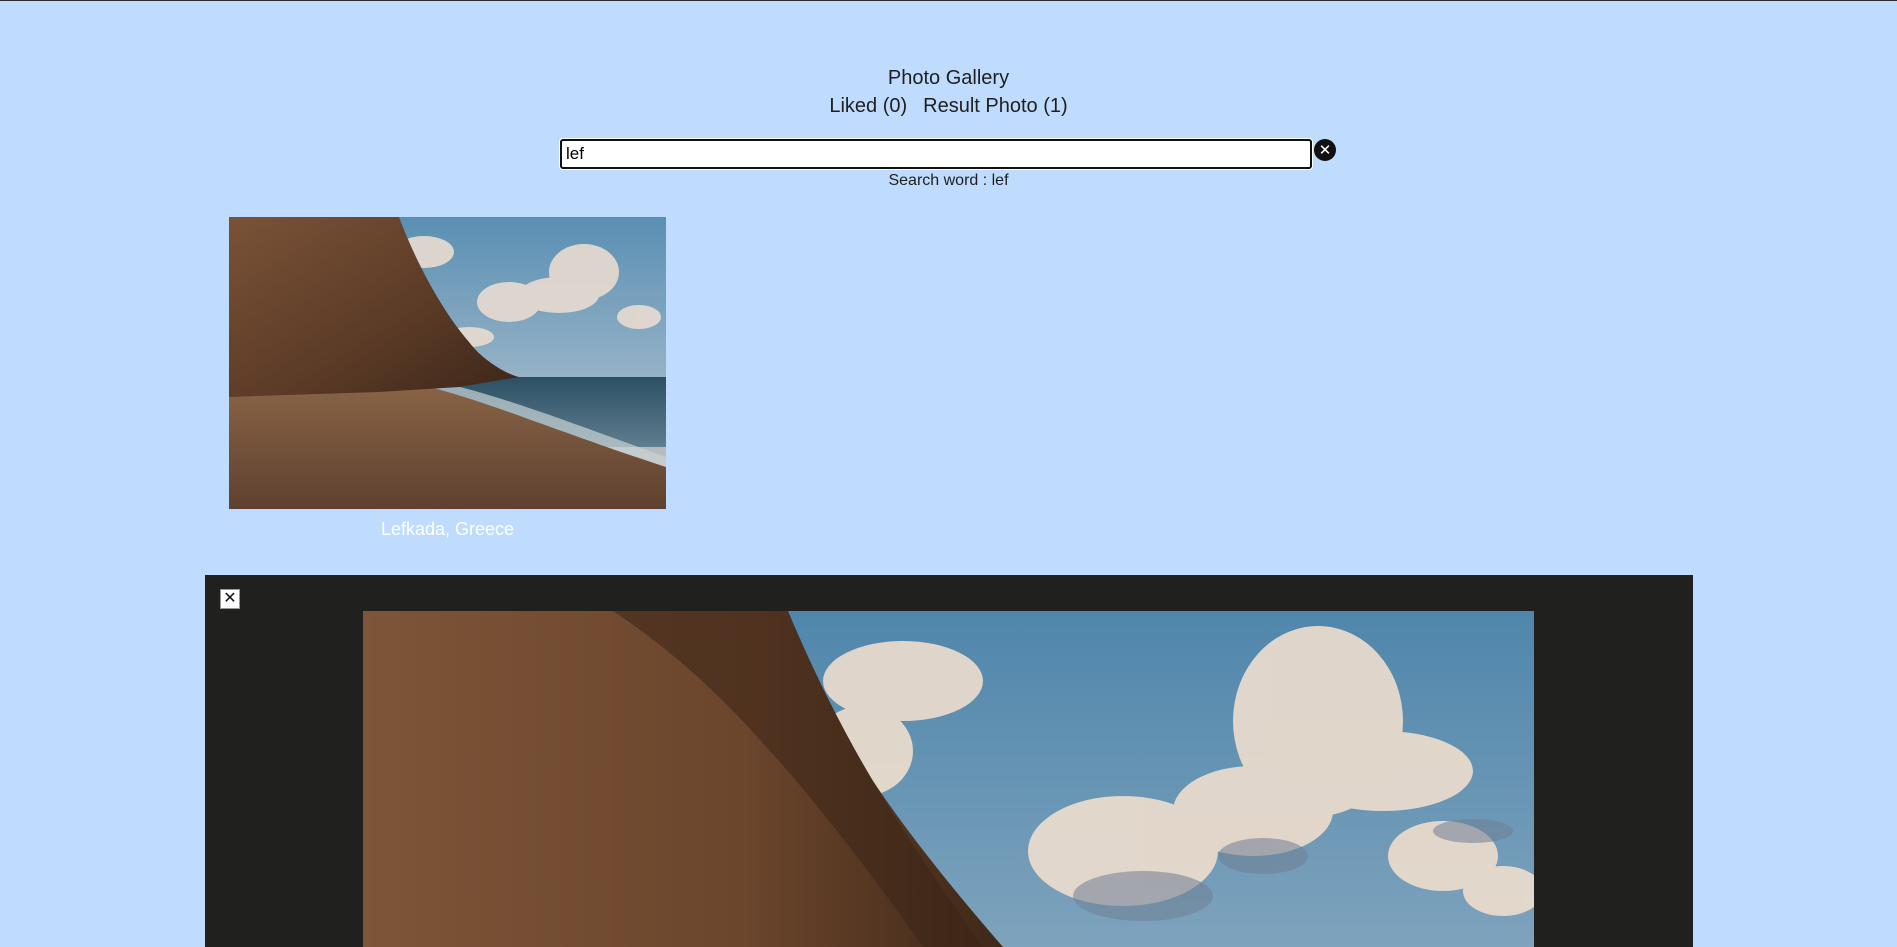 This screenshot has width=1897, height=947. I want to click on photo-card: Lefkada, Greece, so click(447, 378).